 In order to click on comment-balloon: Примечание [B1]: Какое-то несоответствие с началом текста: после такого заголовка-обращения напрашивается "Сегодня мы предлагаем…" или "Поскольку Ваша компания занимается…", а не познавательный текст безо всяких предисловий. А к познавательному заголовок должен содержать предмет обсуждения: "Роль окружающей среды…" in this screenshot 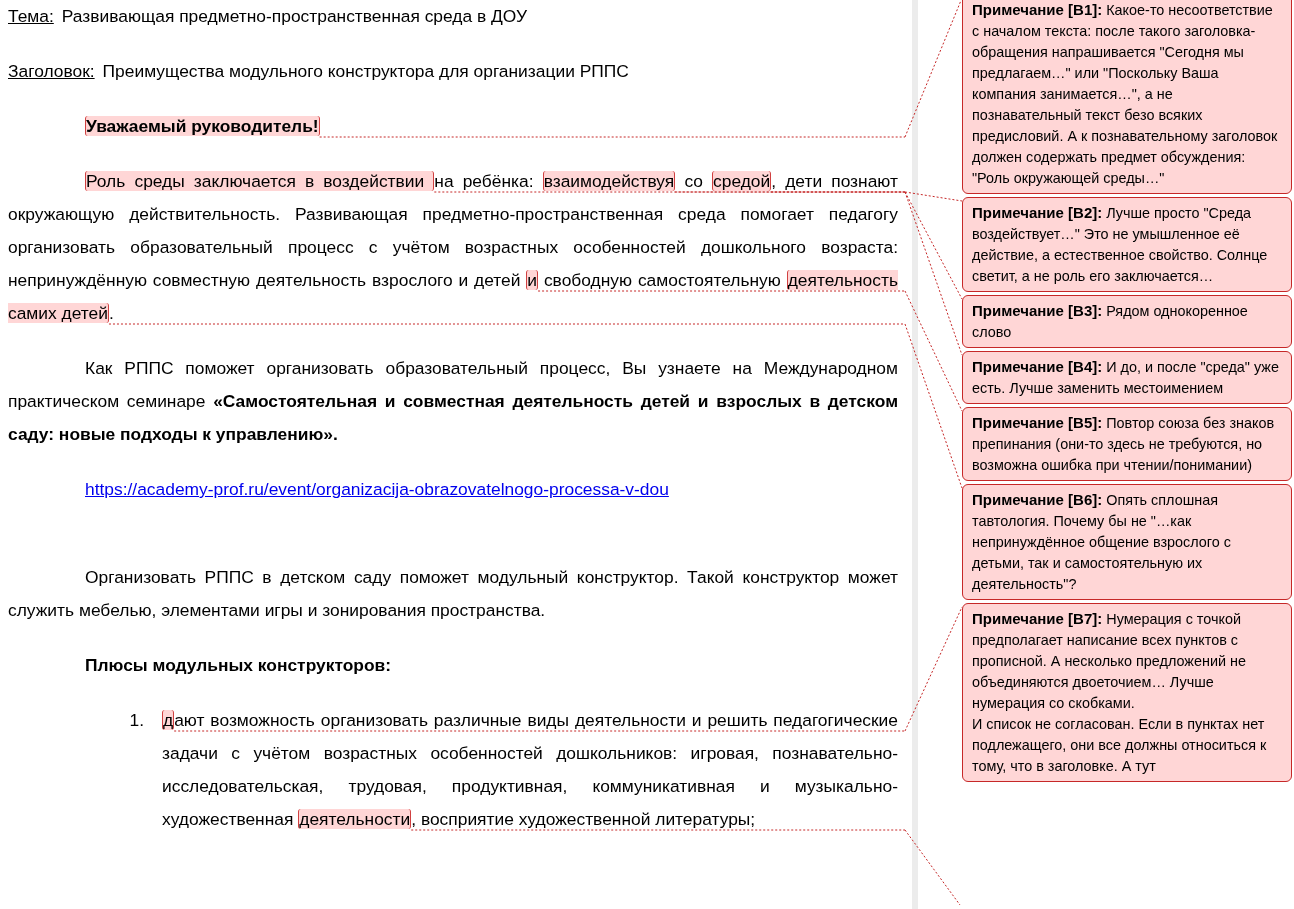, I will do `click(1127, 97)`.